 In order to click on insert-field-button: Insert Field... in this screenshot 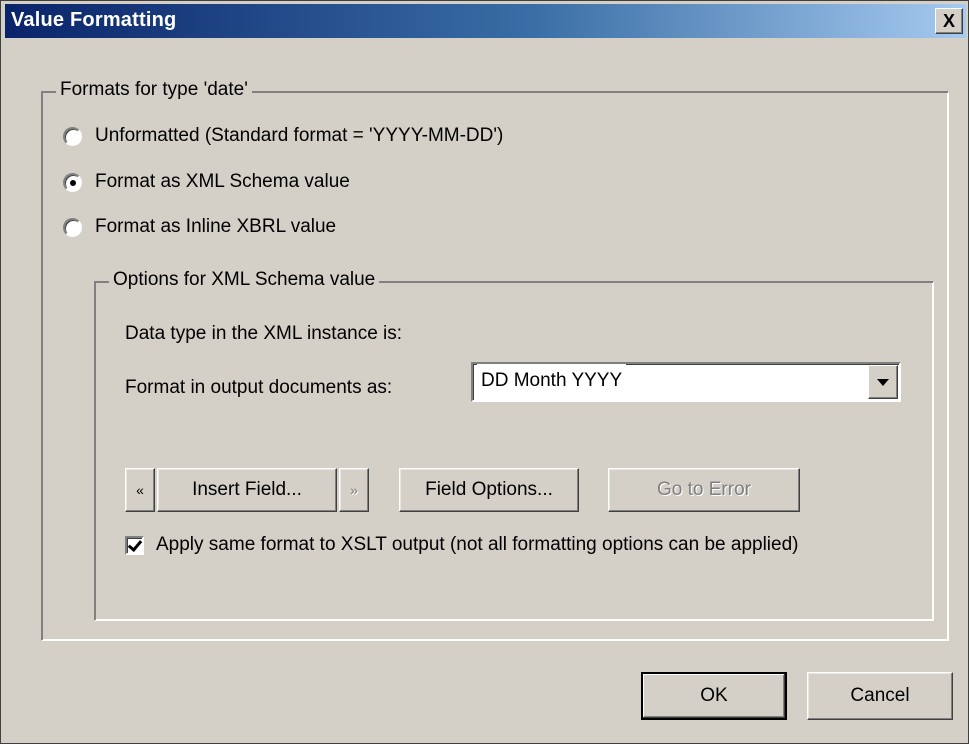, I will do `click(247, 490)`.